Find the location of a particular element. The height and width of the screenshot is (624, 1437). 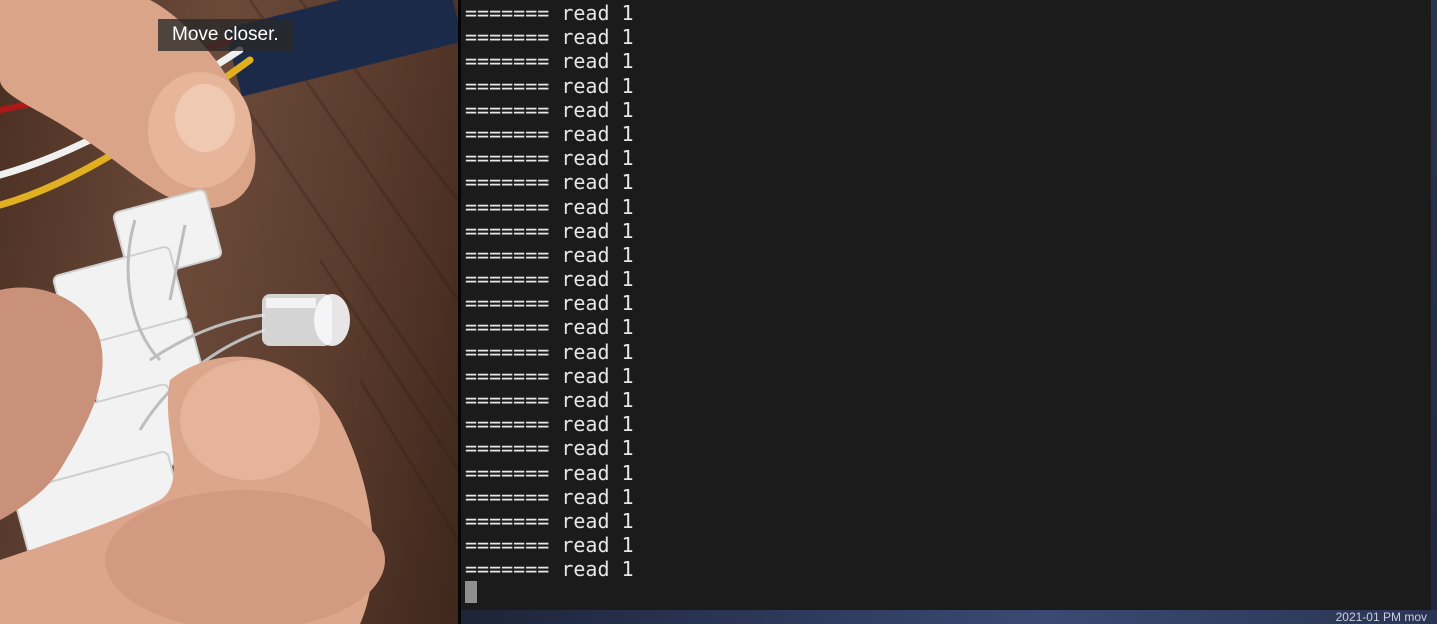

desktop-background-edge is located at coordinates (1434, 305).